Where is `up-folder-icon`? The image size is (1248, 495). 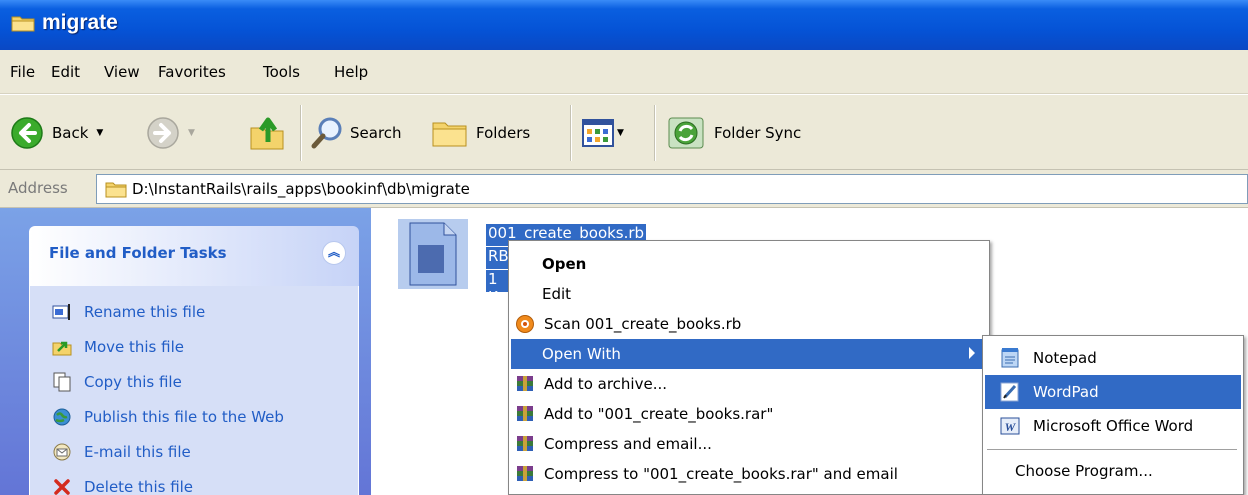 up-folder-icon is located at coordinates (267, 133).